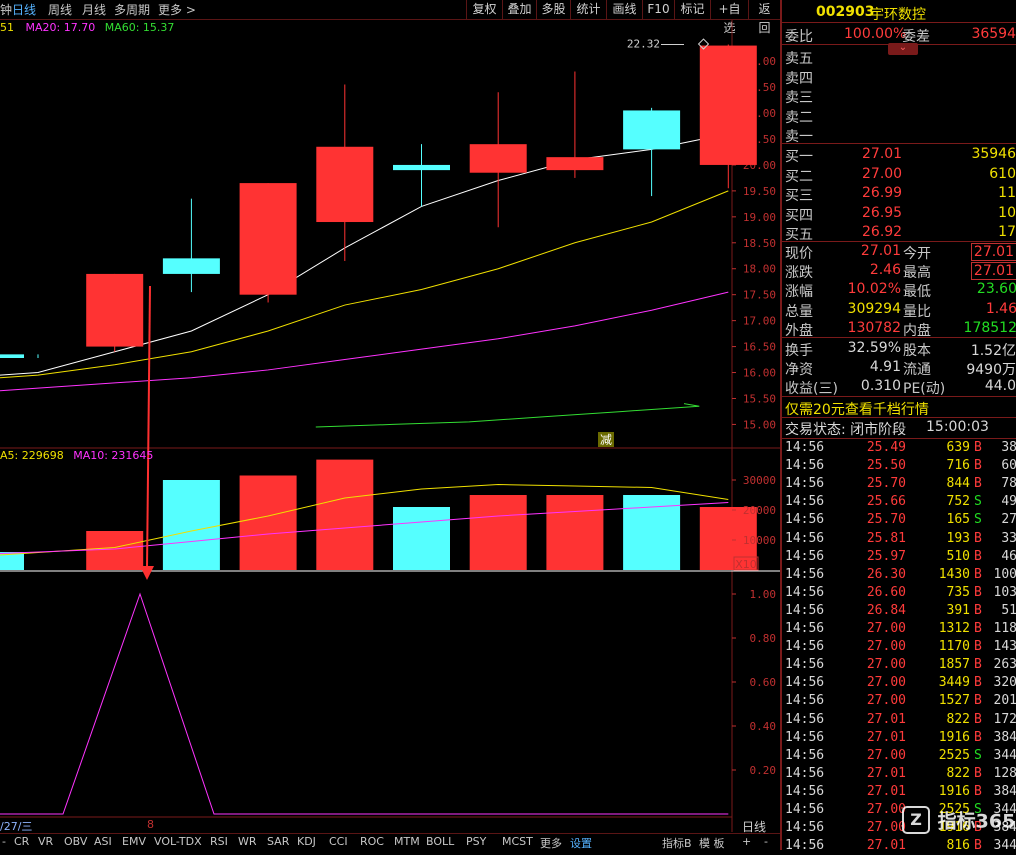  I want to click on indicator-tab-vr: VR, so click(45, 841).